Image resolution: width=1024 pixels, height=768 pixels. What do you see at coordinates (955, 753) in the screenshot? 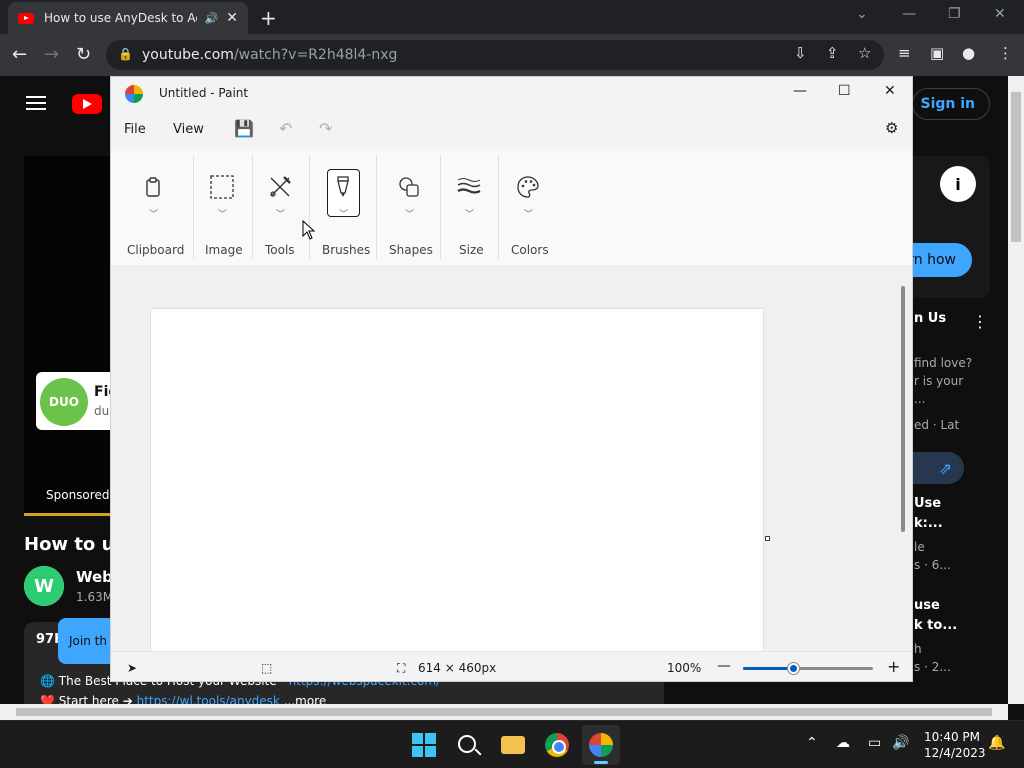
I see `clock-date: 12/4/2023` at bounding box center [955, 753].